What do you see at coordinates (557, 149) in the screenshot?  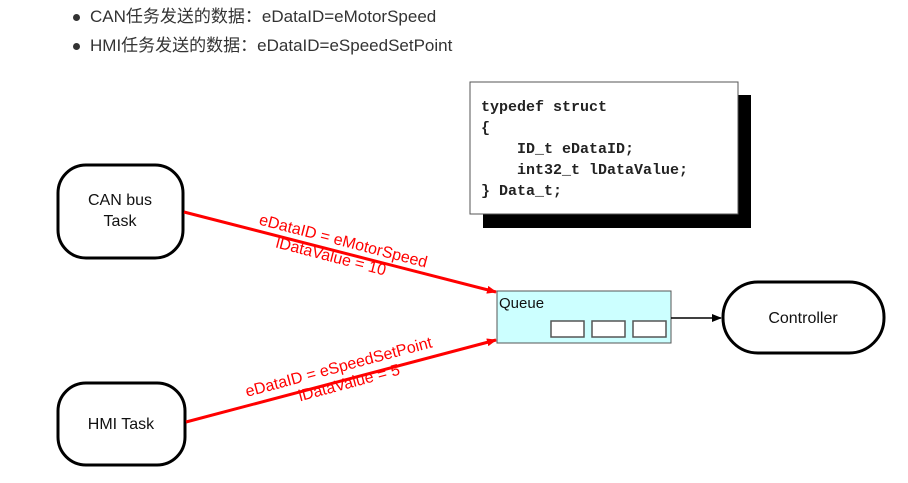 I see `code-line: ID_t eDataID;` at bounding box center [557, 149].